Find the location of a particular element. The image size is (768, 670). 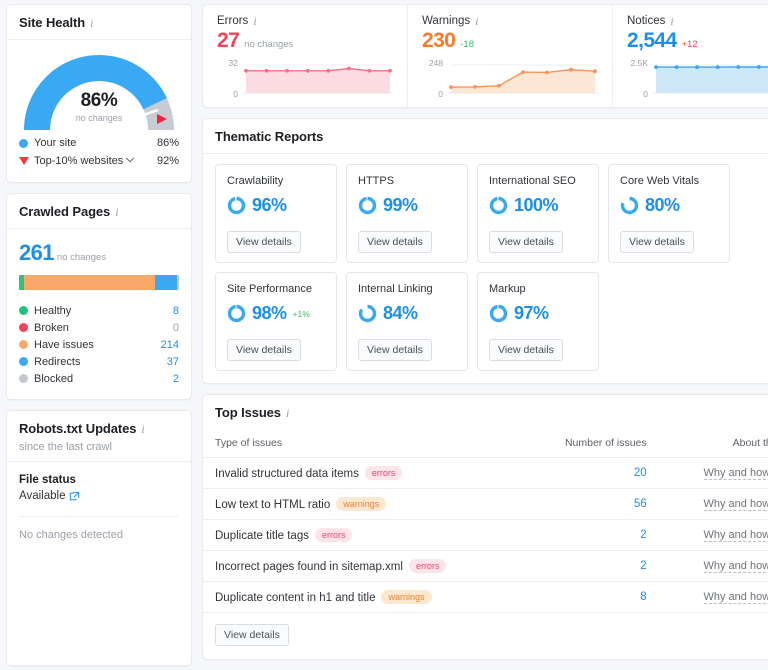

chevron-down-icon is located at coordinates (130, 158).